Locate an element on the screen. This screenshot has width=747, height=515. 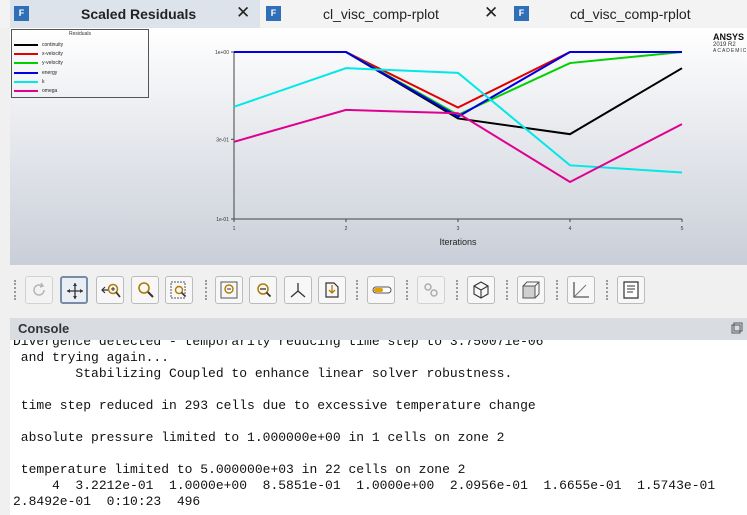
graphics-toolbar is located at coordinates (373, 291).